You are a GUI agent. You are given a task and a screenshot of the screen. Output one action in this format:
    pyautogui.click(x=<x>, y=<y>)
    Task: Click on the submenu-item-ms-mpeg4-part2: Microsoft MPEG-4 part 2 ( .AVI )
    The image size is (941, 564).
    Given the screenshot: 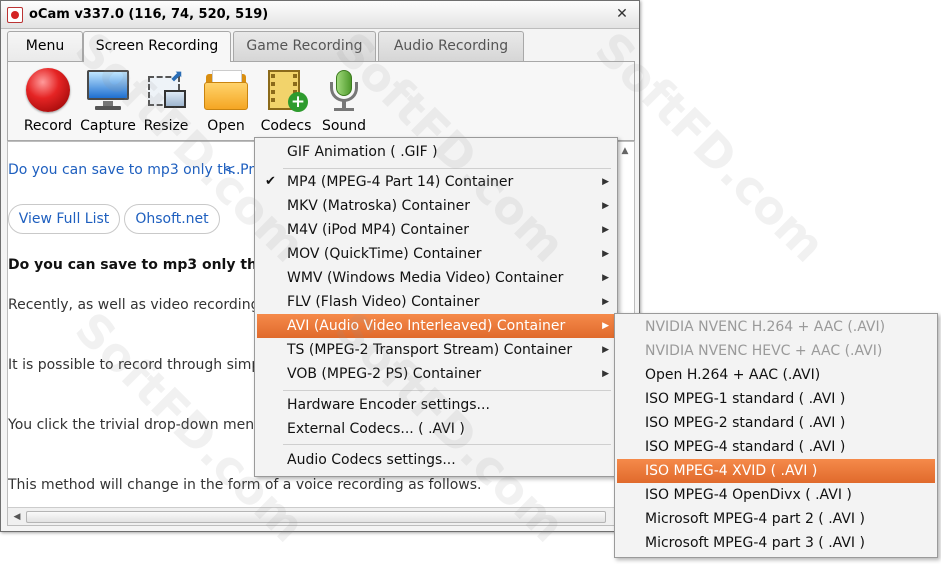 What is the action you would take?
    pyautogui.click(x=776, y=519)
    